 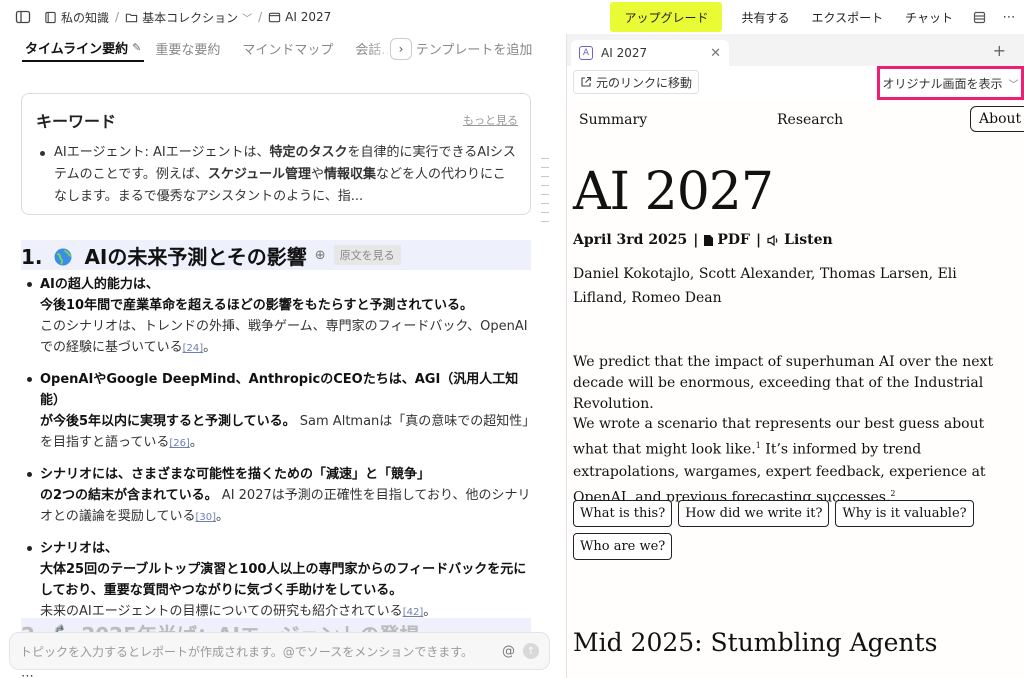 What do you see at coordinates (381, 48) in the screenshot?
I see `tabs-fade` at bounding box center [381, 48].